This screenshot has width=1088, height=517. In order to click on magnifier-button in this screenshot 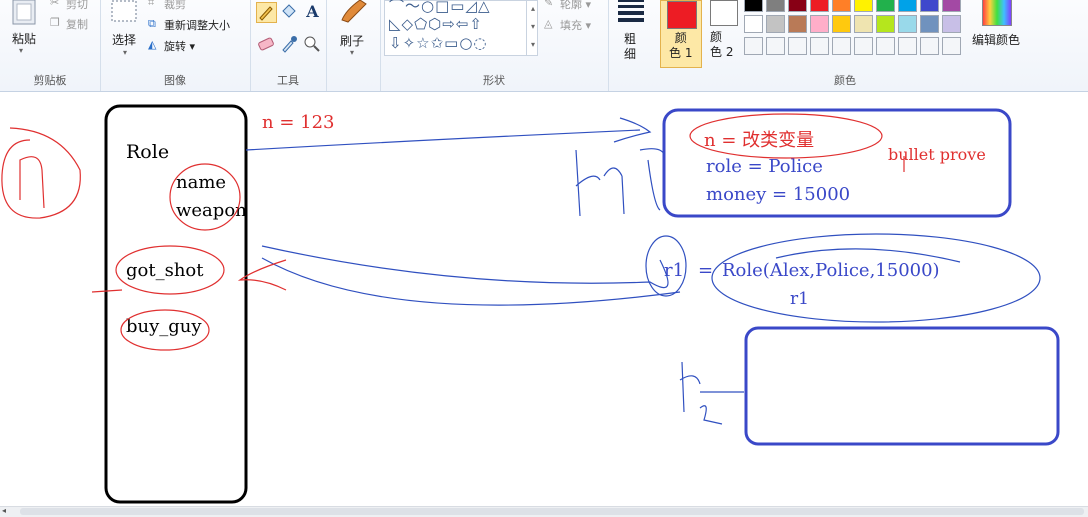, I will do `click(312, 44)`.